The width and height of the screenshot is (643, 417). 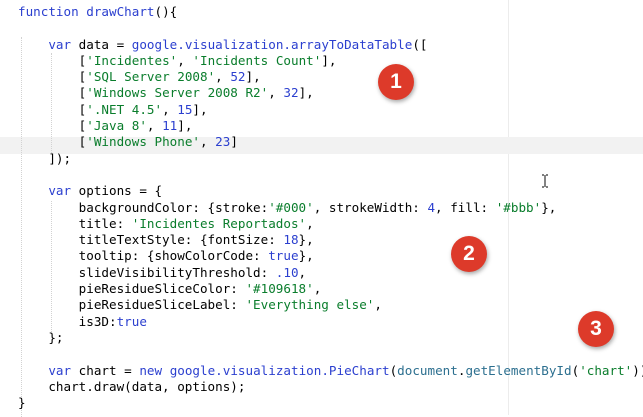 I want to click on code-line: ['Windows Server 2008 R2', 32],, so click(x=330, y=93).